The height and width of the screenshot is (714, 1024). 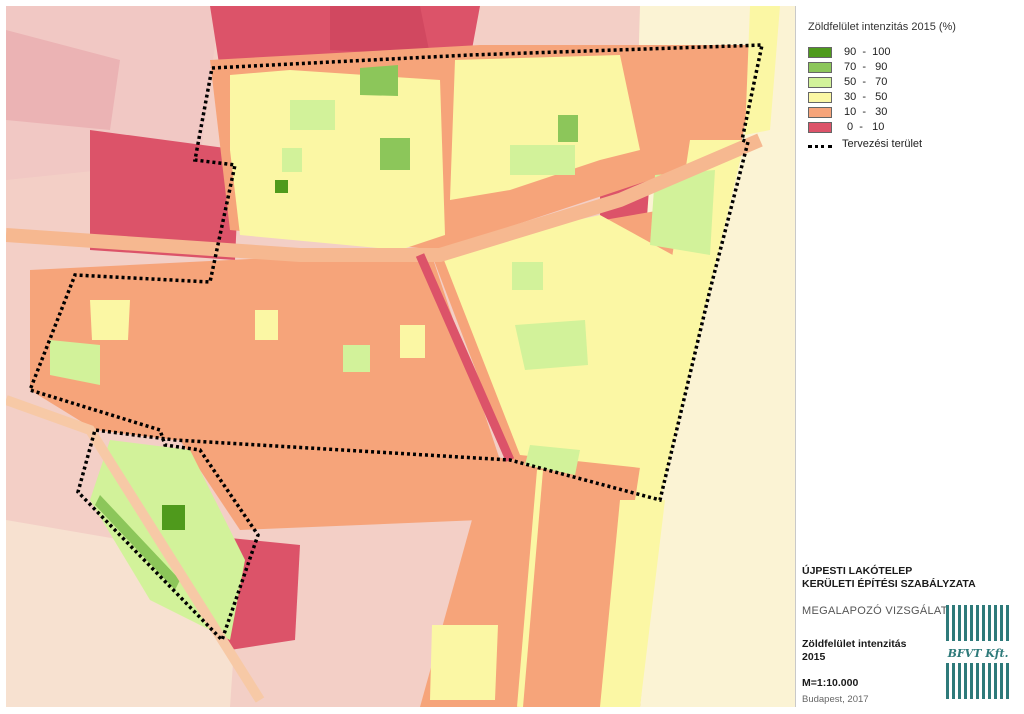 I want to click on legend-boundary-label: Tervezési terület, so click(x=882, y=144).